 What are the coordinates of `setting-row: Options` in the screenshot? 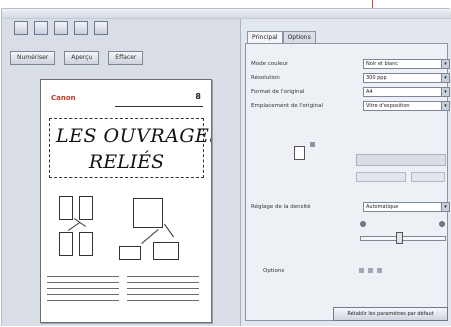 It's located at (348, 271).